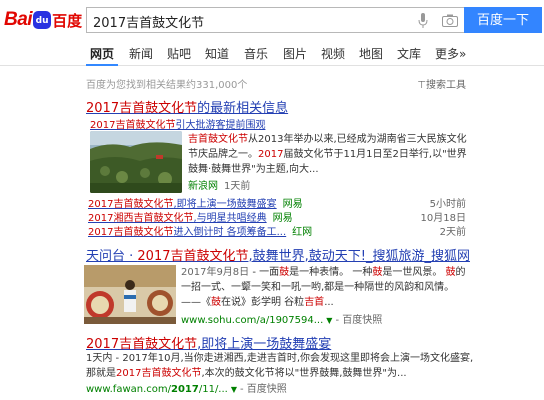 The image size is (544, 400). What do you see at coordinates (128, 389) in the screenshot?
I see `url-text: www.fawan.com/` at bounding box center [128, 389].